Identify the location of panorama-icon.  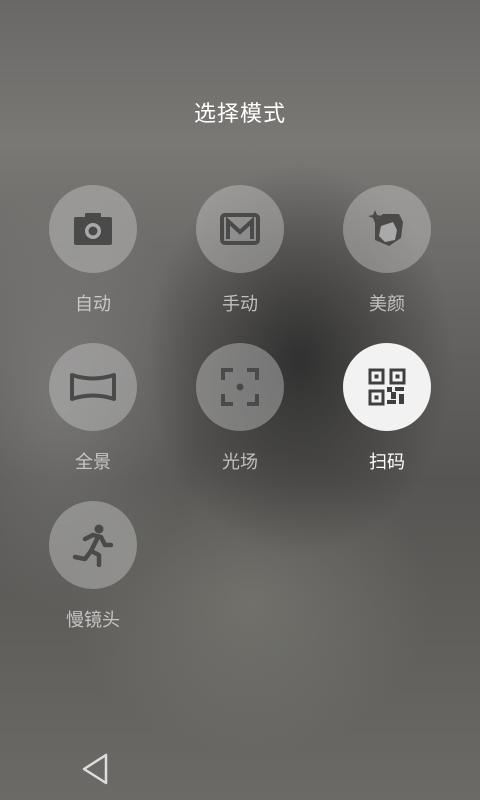
(93, 387).